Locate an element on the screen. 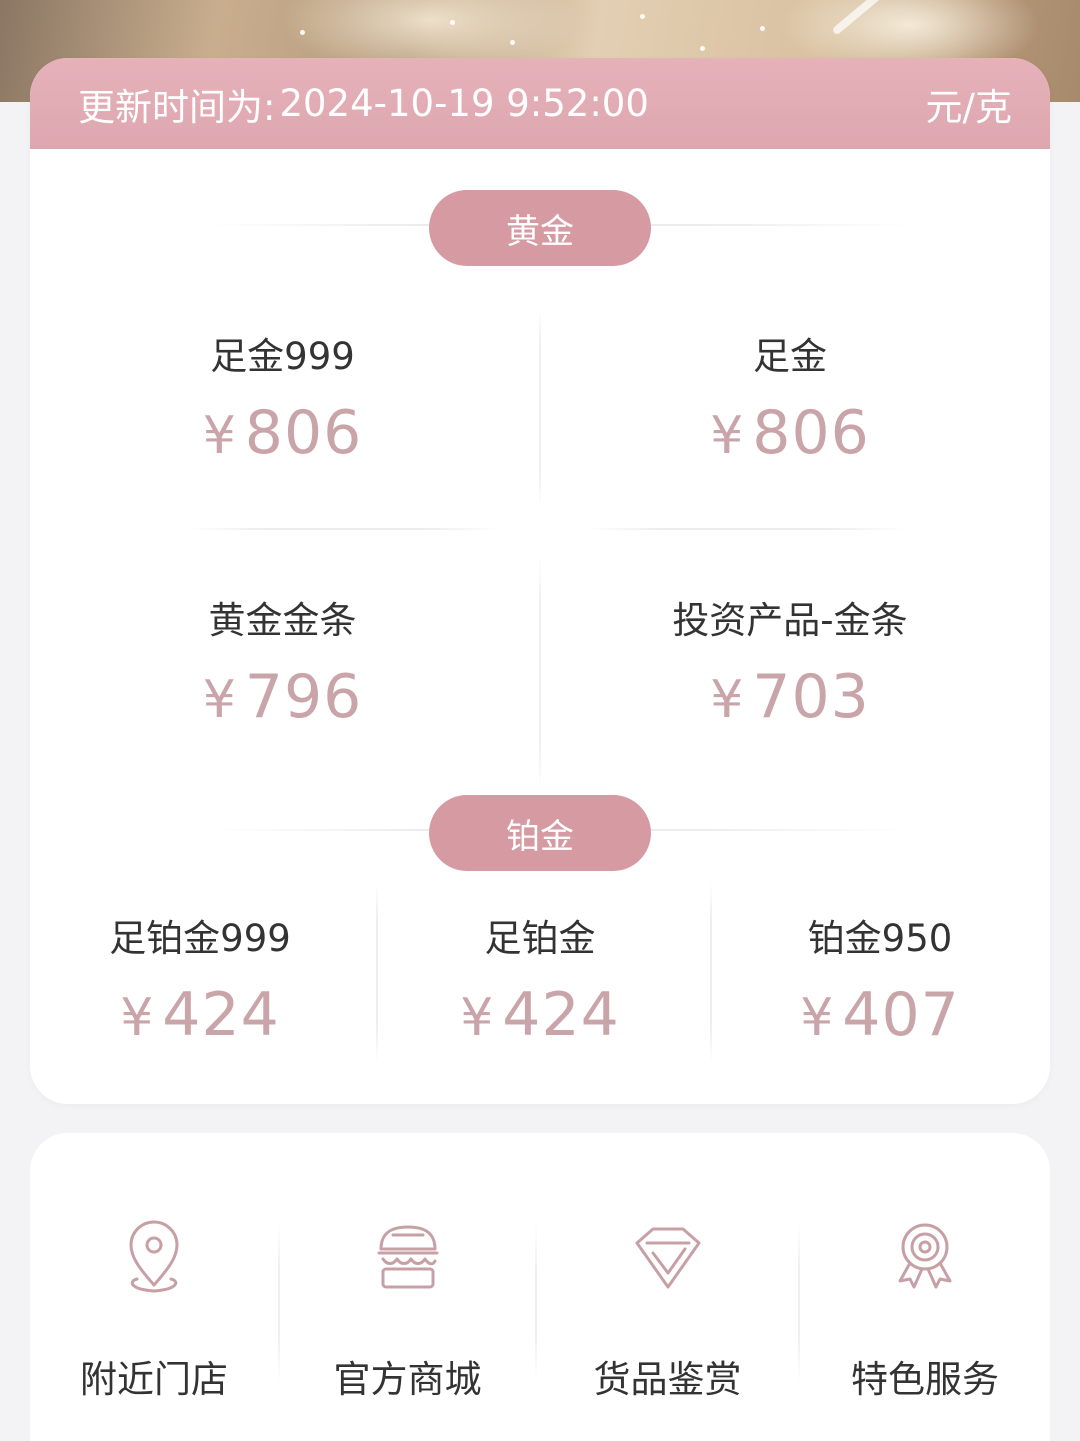 This screenshot has height=1441, width=1080. service-label: 货品鉴赏 is located at coordinates (667, 1379).